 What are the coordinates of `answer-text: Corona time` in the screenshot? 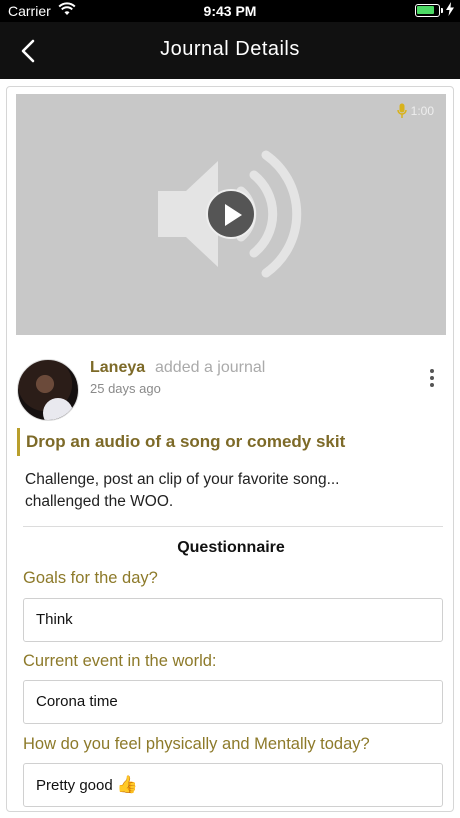 It's located at (77, 701).